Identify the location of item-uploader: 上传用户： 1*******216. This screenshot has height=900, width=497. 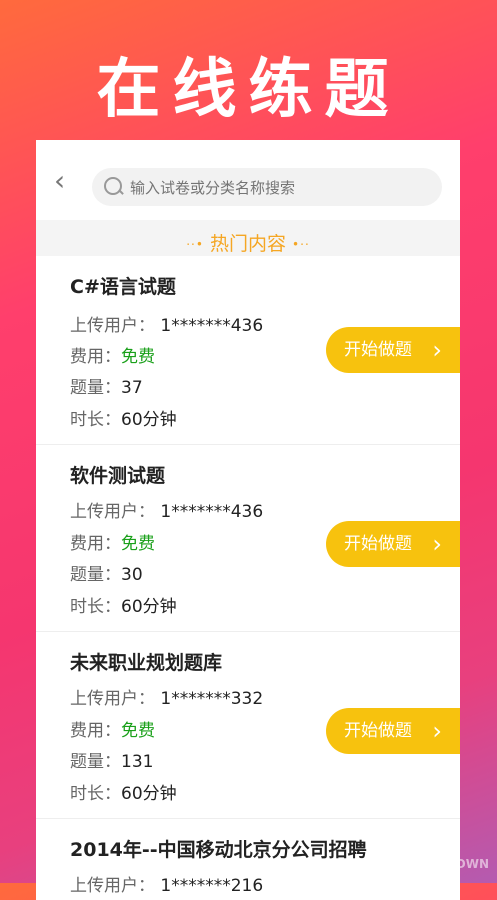
(166, 883).